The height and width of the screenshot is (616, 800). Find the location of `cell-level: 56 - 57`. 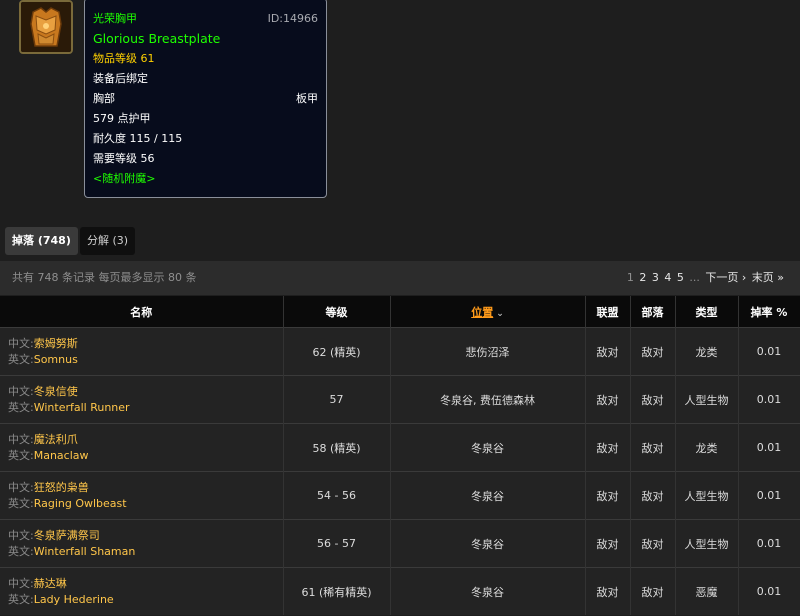

cell-level: 56 - 57 is located at coordinates (337, 543).